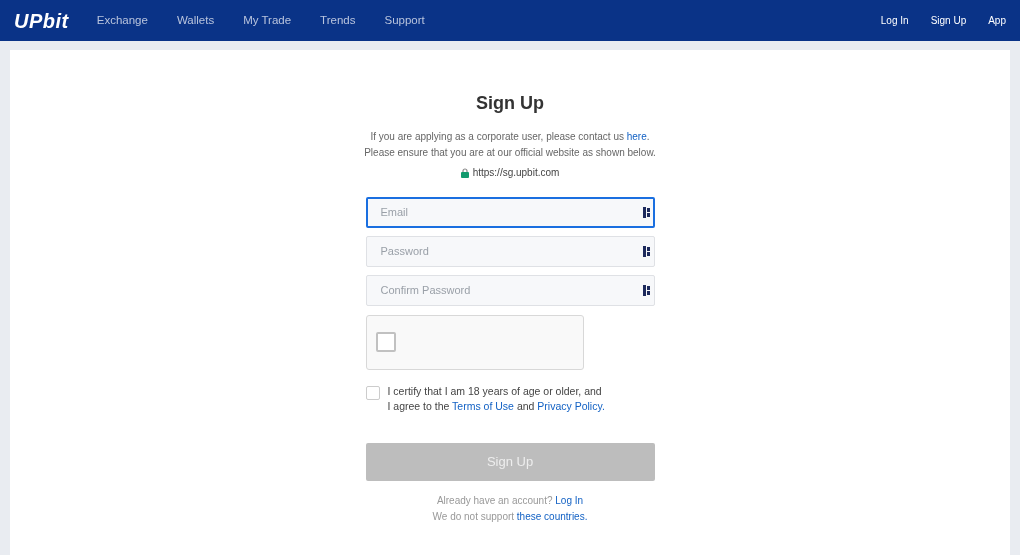 Image resolution: width=1020 pixels, height=555 pixels. Describe the element at coordinates (894, 20) in the screenshot. I see `nav-link: Log In` at that location.